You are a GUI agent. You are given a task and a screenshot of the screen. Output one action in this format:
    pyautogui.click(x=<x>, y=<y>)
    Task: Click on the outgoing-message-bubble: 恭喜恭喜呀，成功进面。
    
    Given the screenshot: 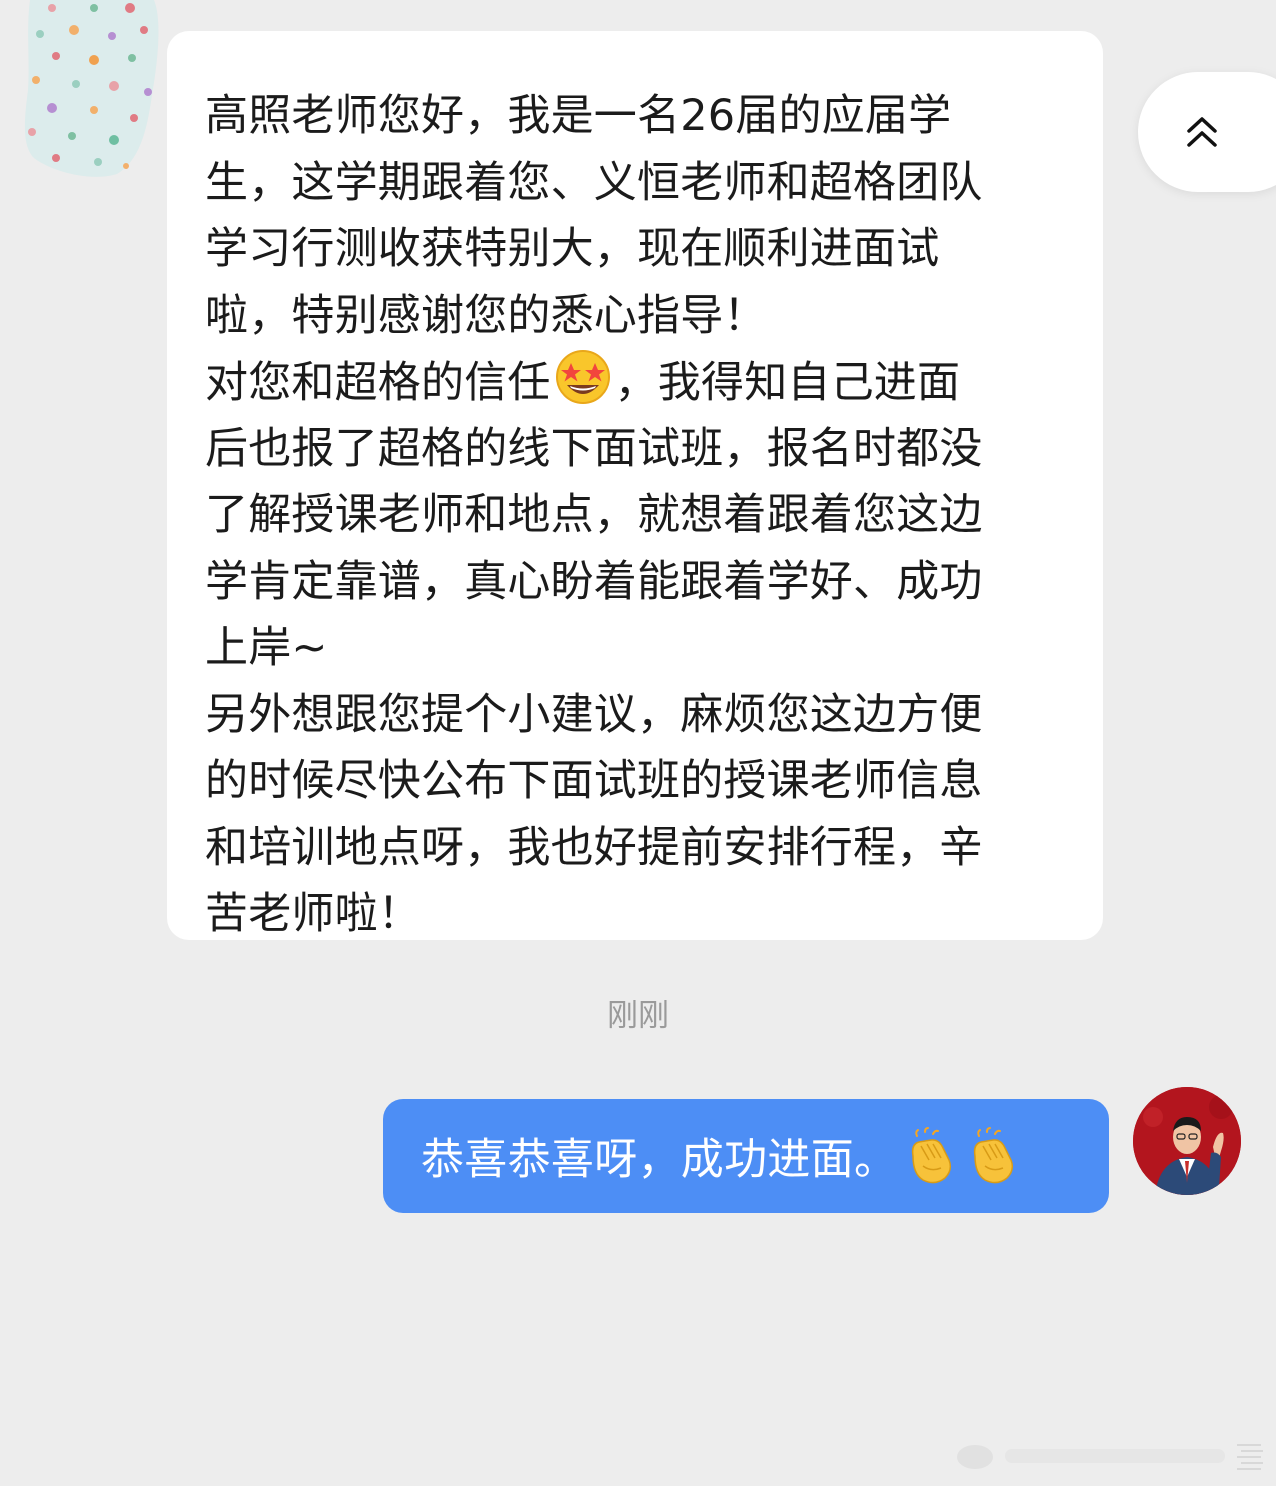 What is the action you would take?
    pyautogui.click(x=746, y=1156)
    